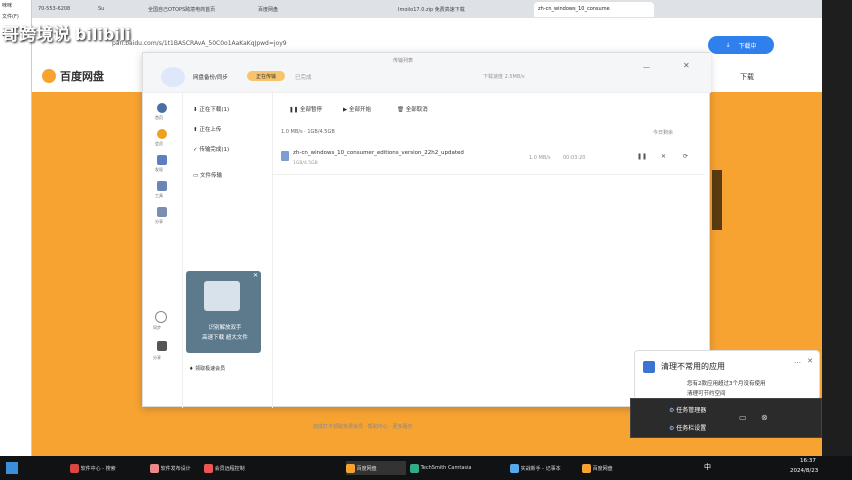 This screenshot has height=480, width=852. What do you see at coordinates (161, 317) in the screenshot?
I see `sync-icon` at bounding box center [161, 317].